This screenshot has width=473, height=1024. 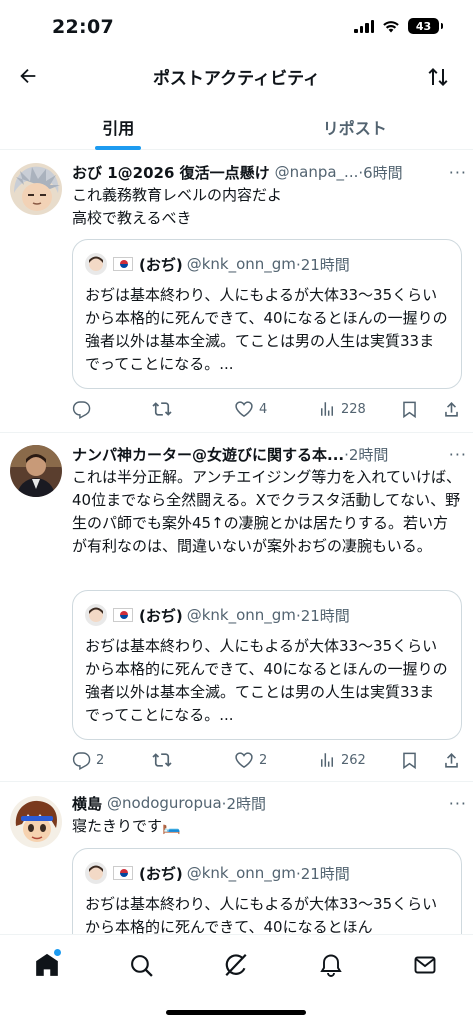 What do you see at coordinates (57, 952) in the screenshot?
I see `notification-dot` at bounding box center [57, 952].